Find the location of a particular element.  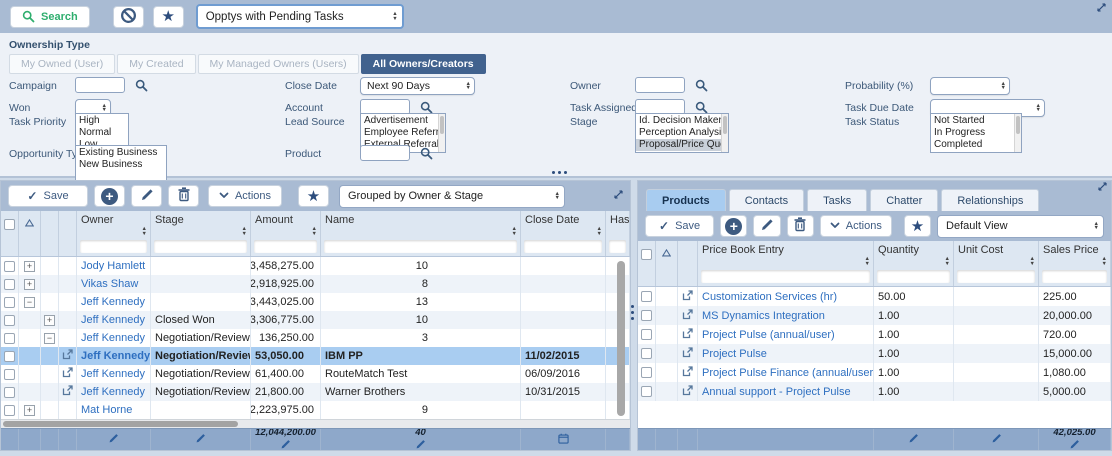

opportunity-row: − Jeff Kennedy 3,443,025.00 13 is located at coordinates (315, 302).